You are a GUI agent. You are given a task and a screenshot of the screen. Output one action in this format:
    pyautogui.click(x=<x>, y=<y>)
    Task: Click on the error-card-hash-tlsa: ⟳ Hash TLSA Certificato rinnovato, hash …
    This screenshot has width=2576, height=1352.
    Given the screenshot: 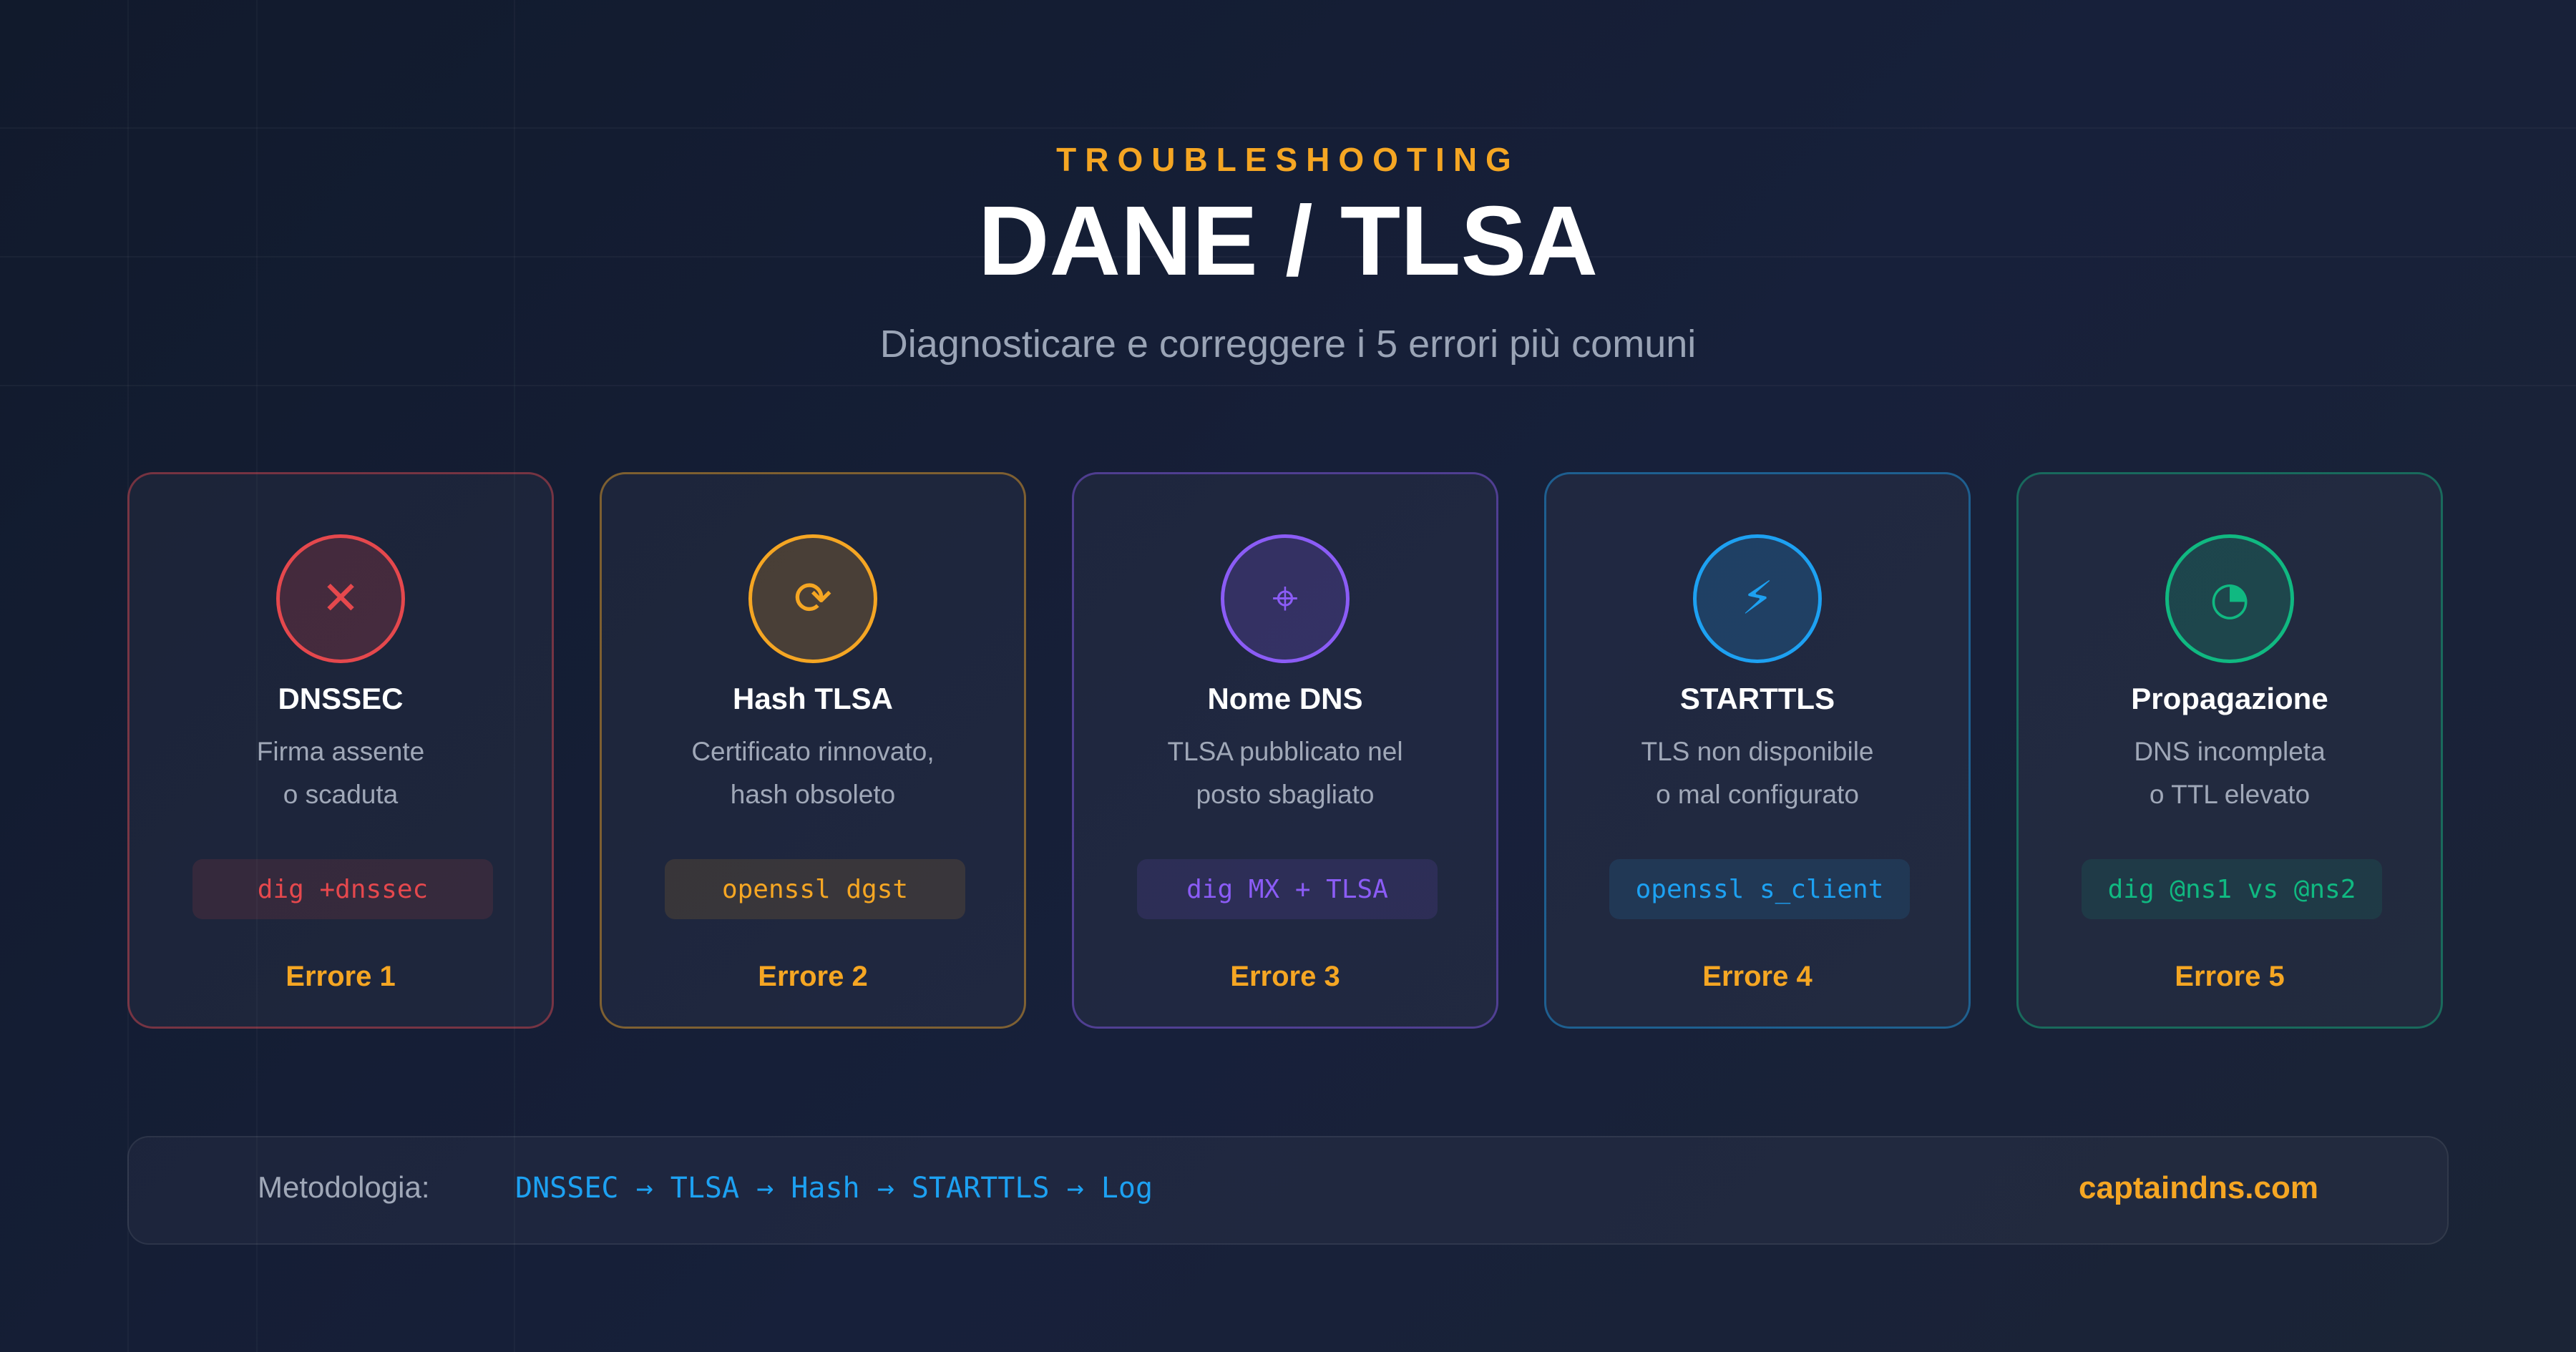 What is the action you would take?
    pyautogui.click(x=813, y=751)
    